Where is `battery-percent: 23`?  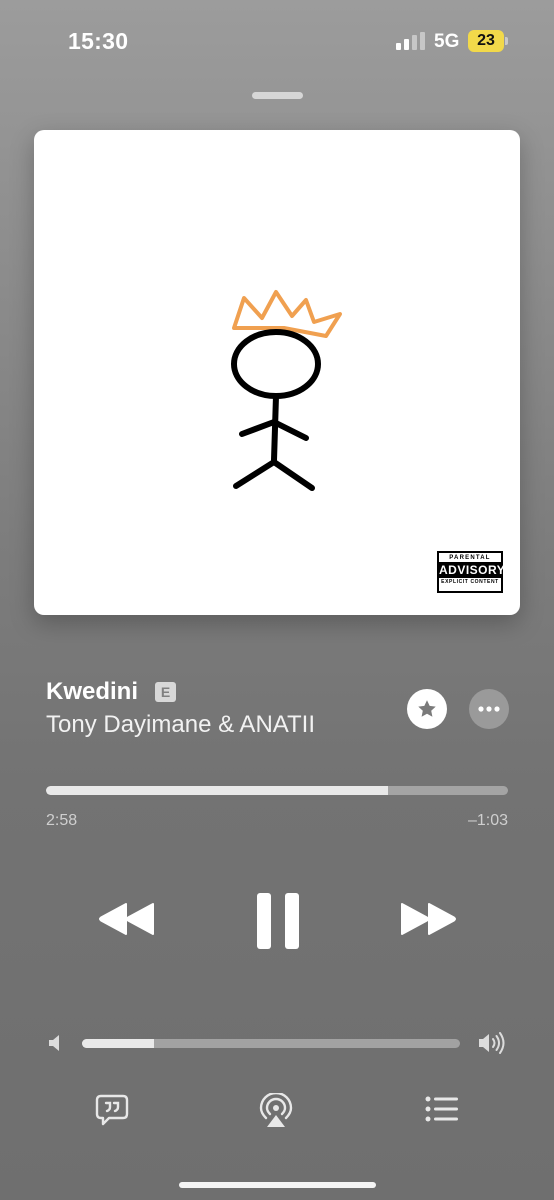 battery-percent: 23 is located at coordinates (486, 40).